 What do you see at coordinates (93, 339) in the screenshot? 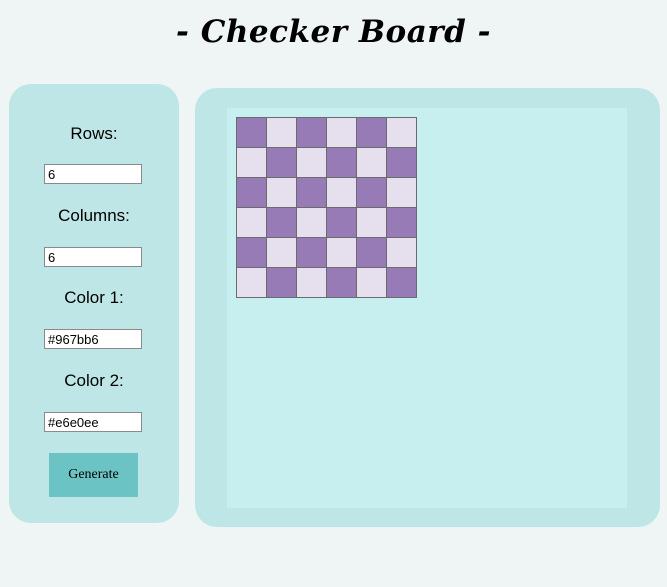
I see `color1-input` at bounding box center [93, 339].